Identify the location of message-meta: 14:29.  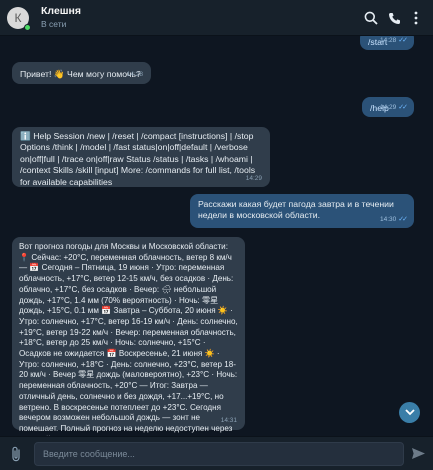
(254, 178).